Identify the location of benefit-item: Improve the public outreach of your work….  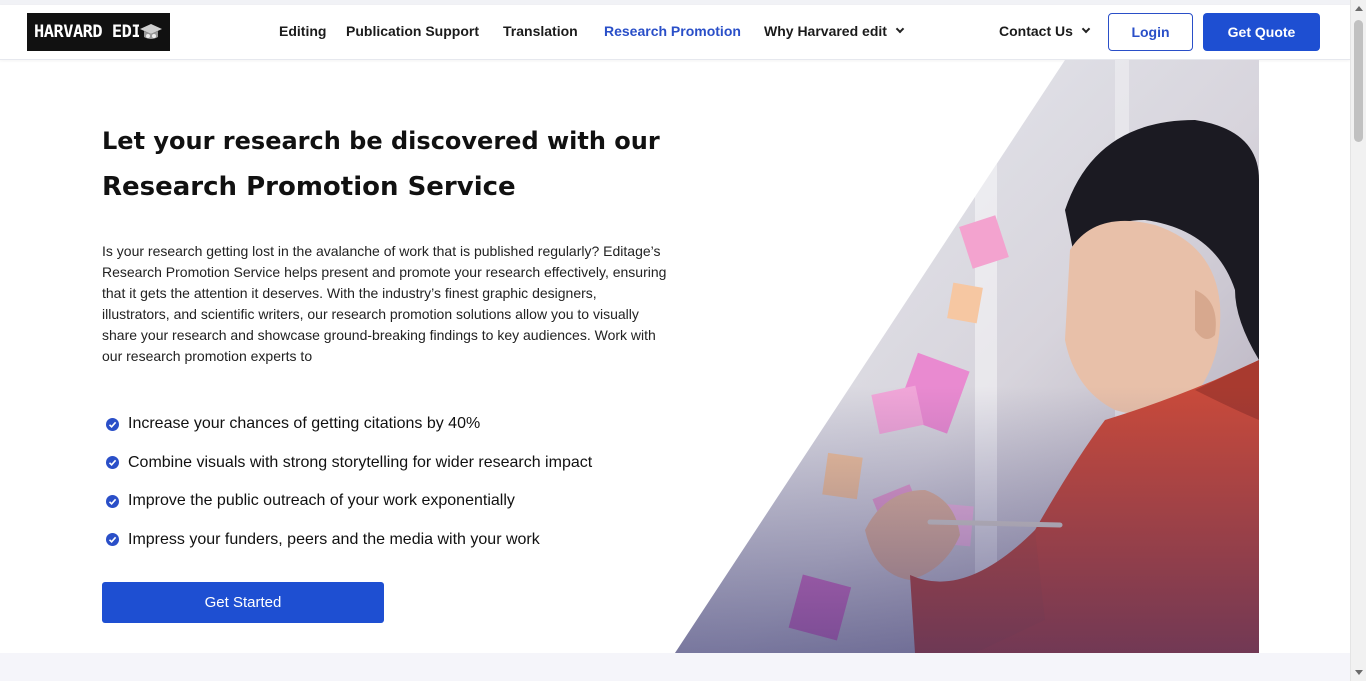
(386, 501).